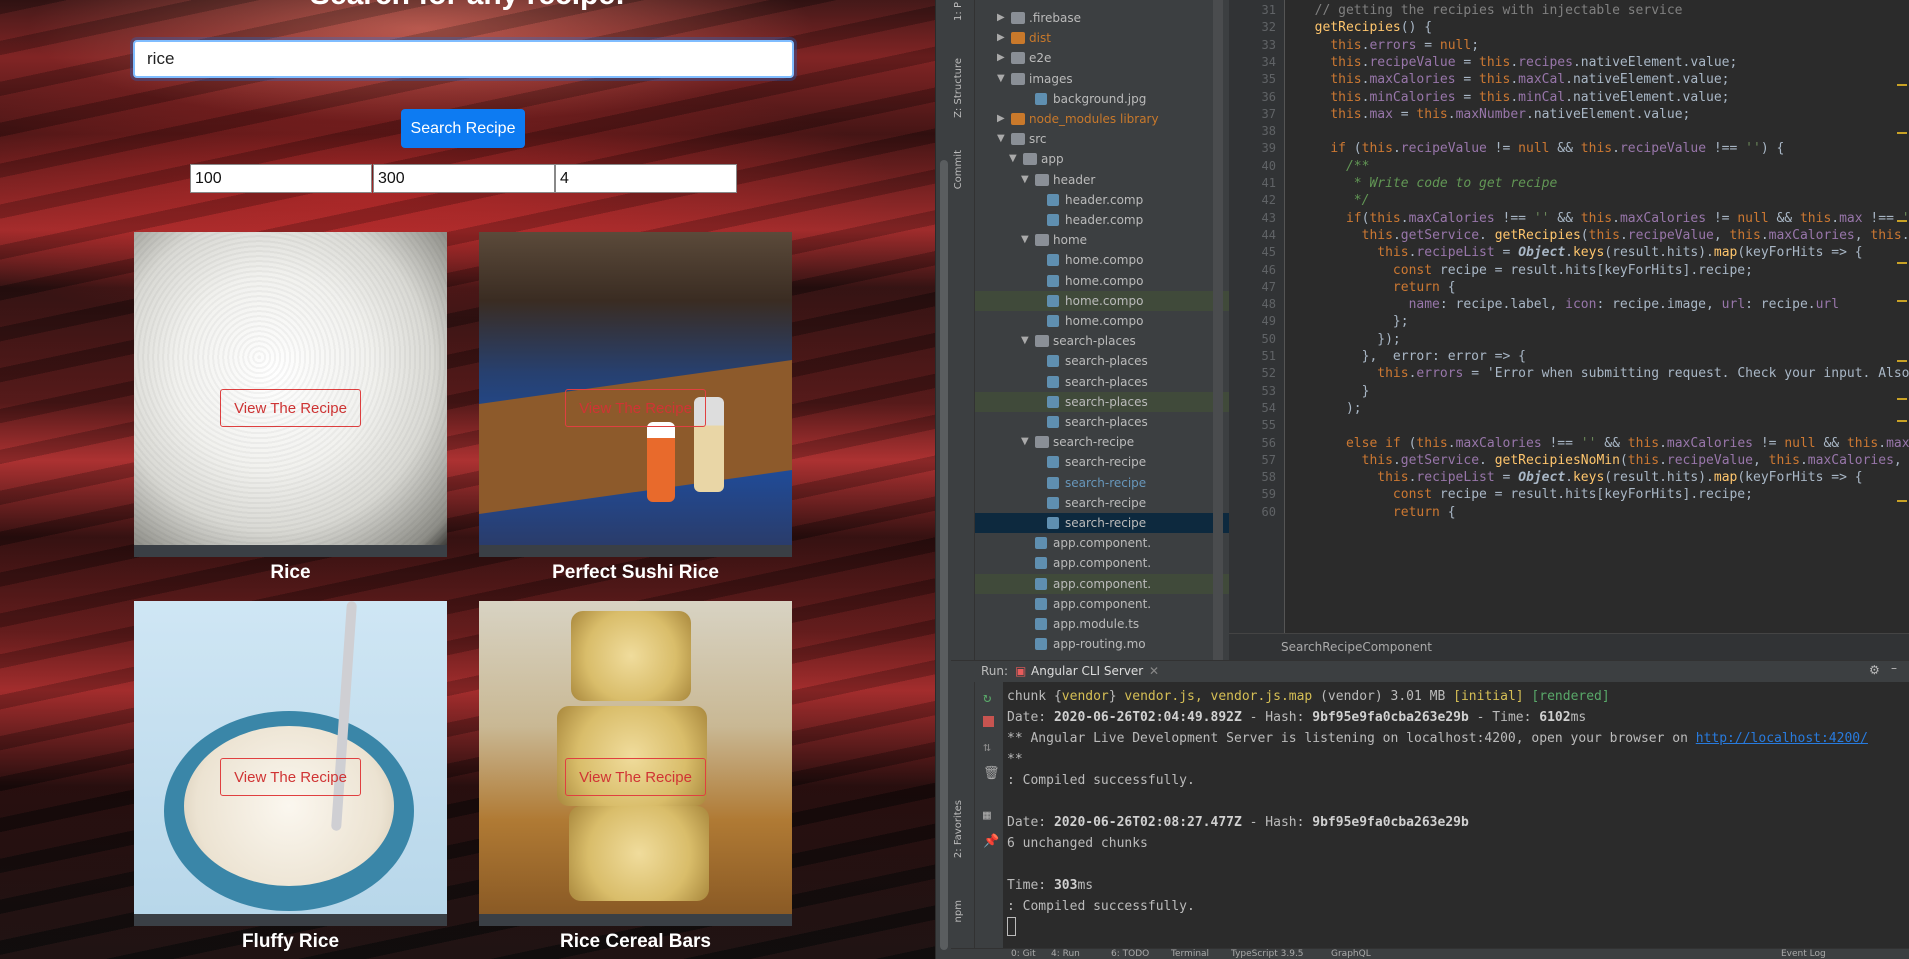 The height and width of the screenshot is (959, 1909). I want to click on console-text: 9bf95e9fa0cba263e29b, so click(1390, 717).